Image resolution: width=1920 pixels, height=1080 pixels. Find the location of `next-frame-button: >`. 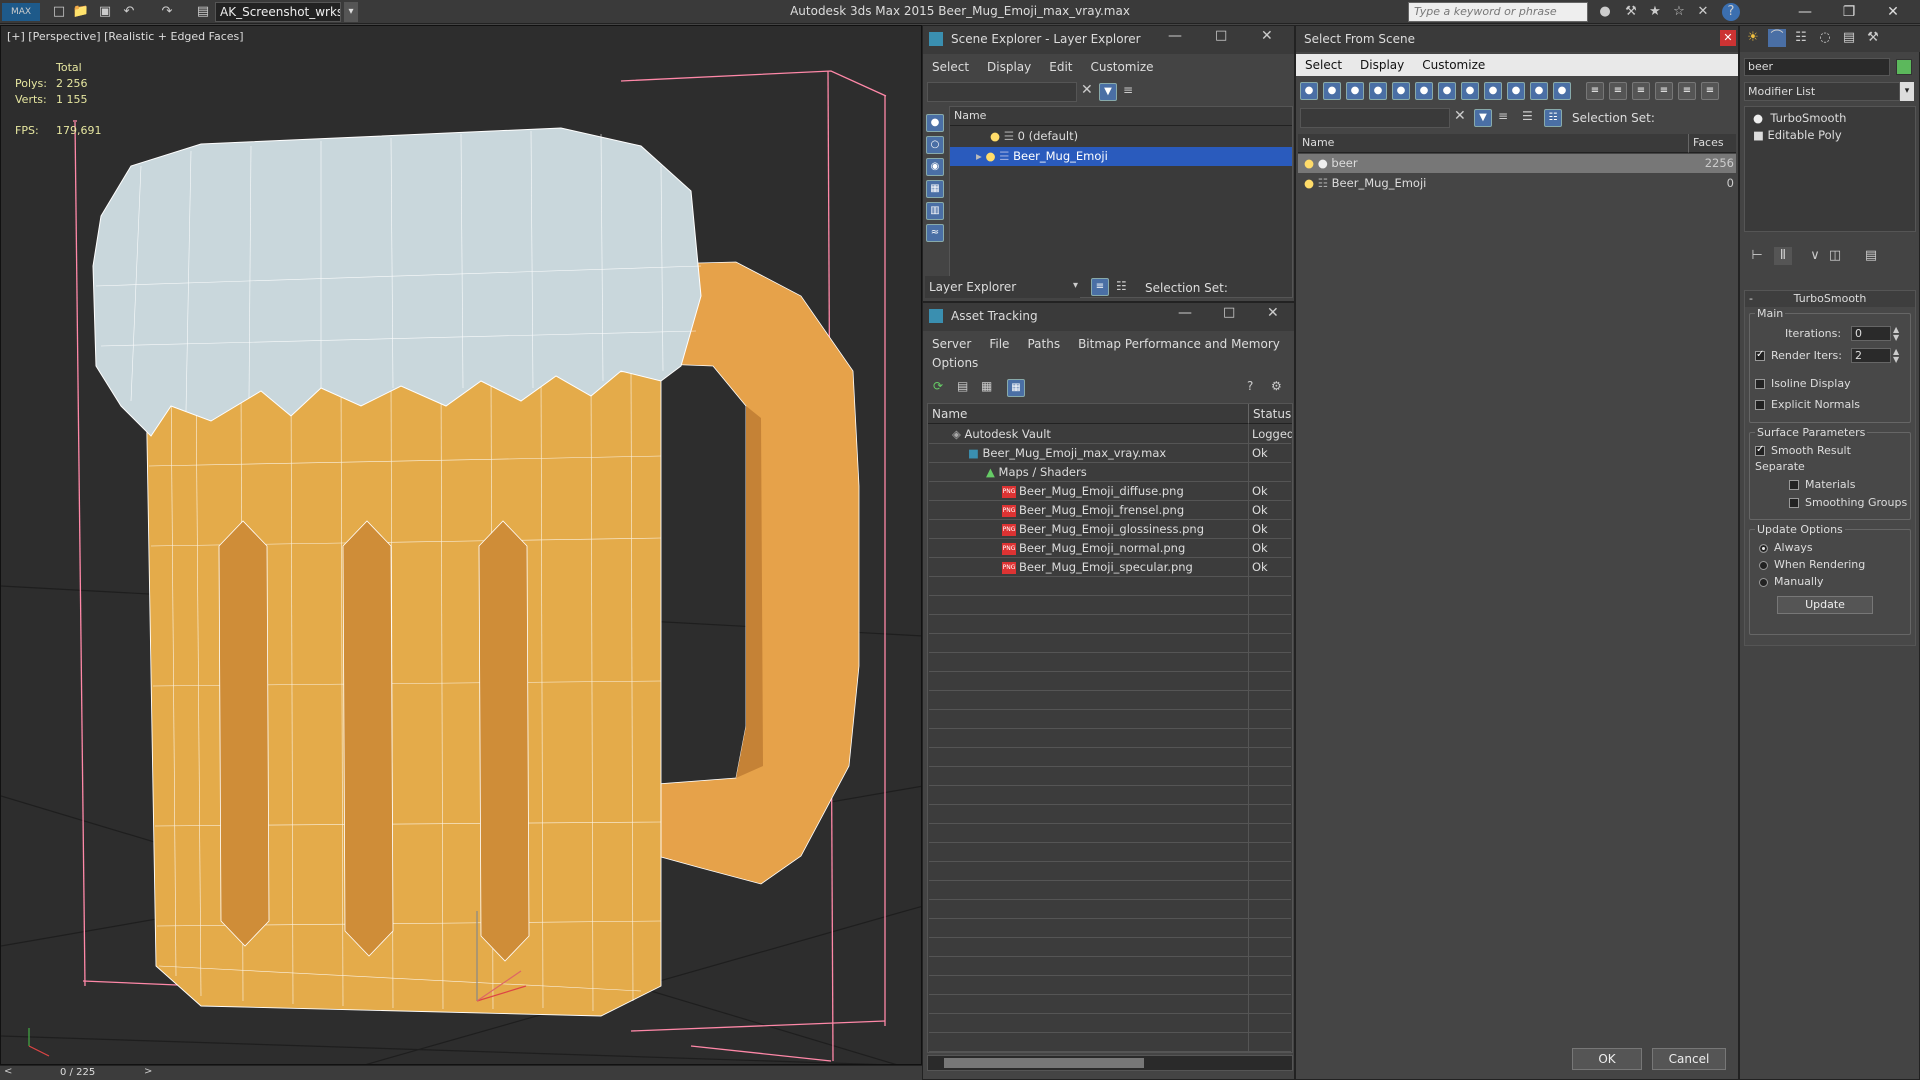

next-frame-button: > is located at coordinates (148, 1071).